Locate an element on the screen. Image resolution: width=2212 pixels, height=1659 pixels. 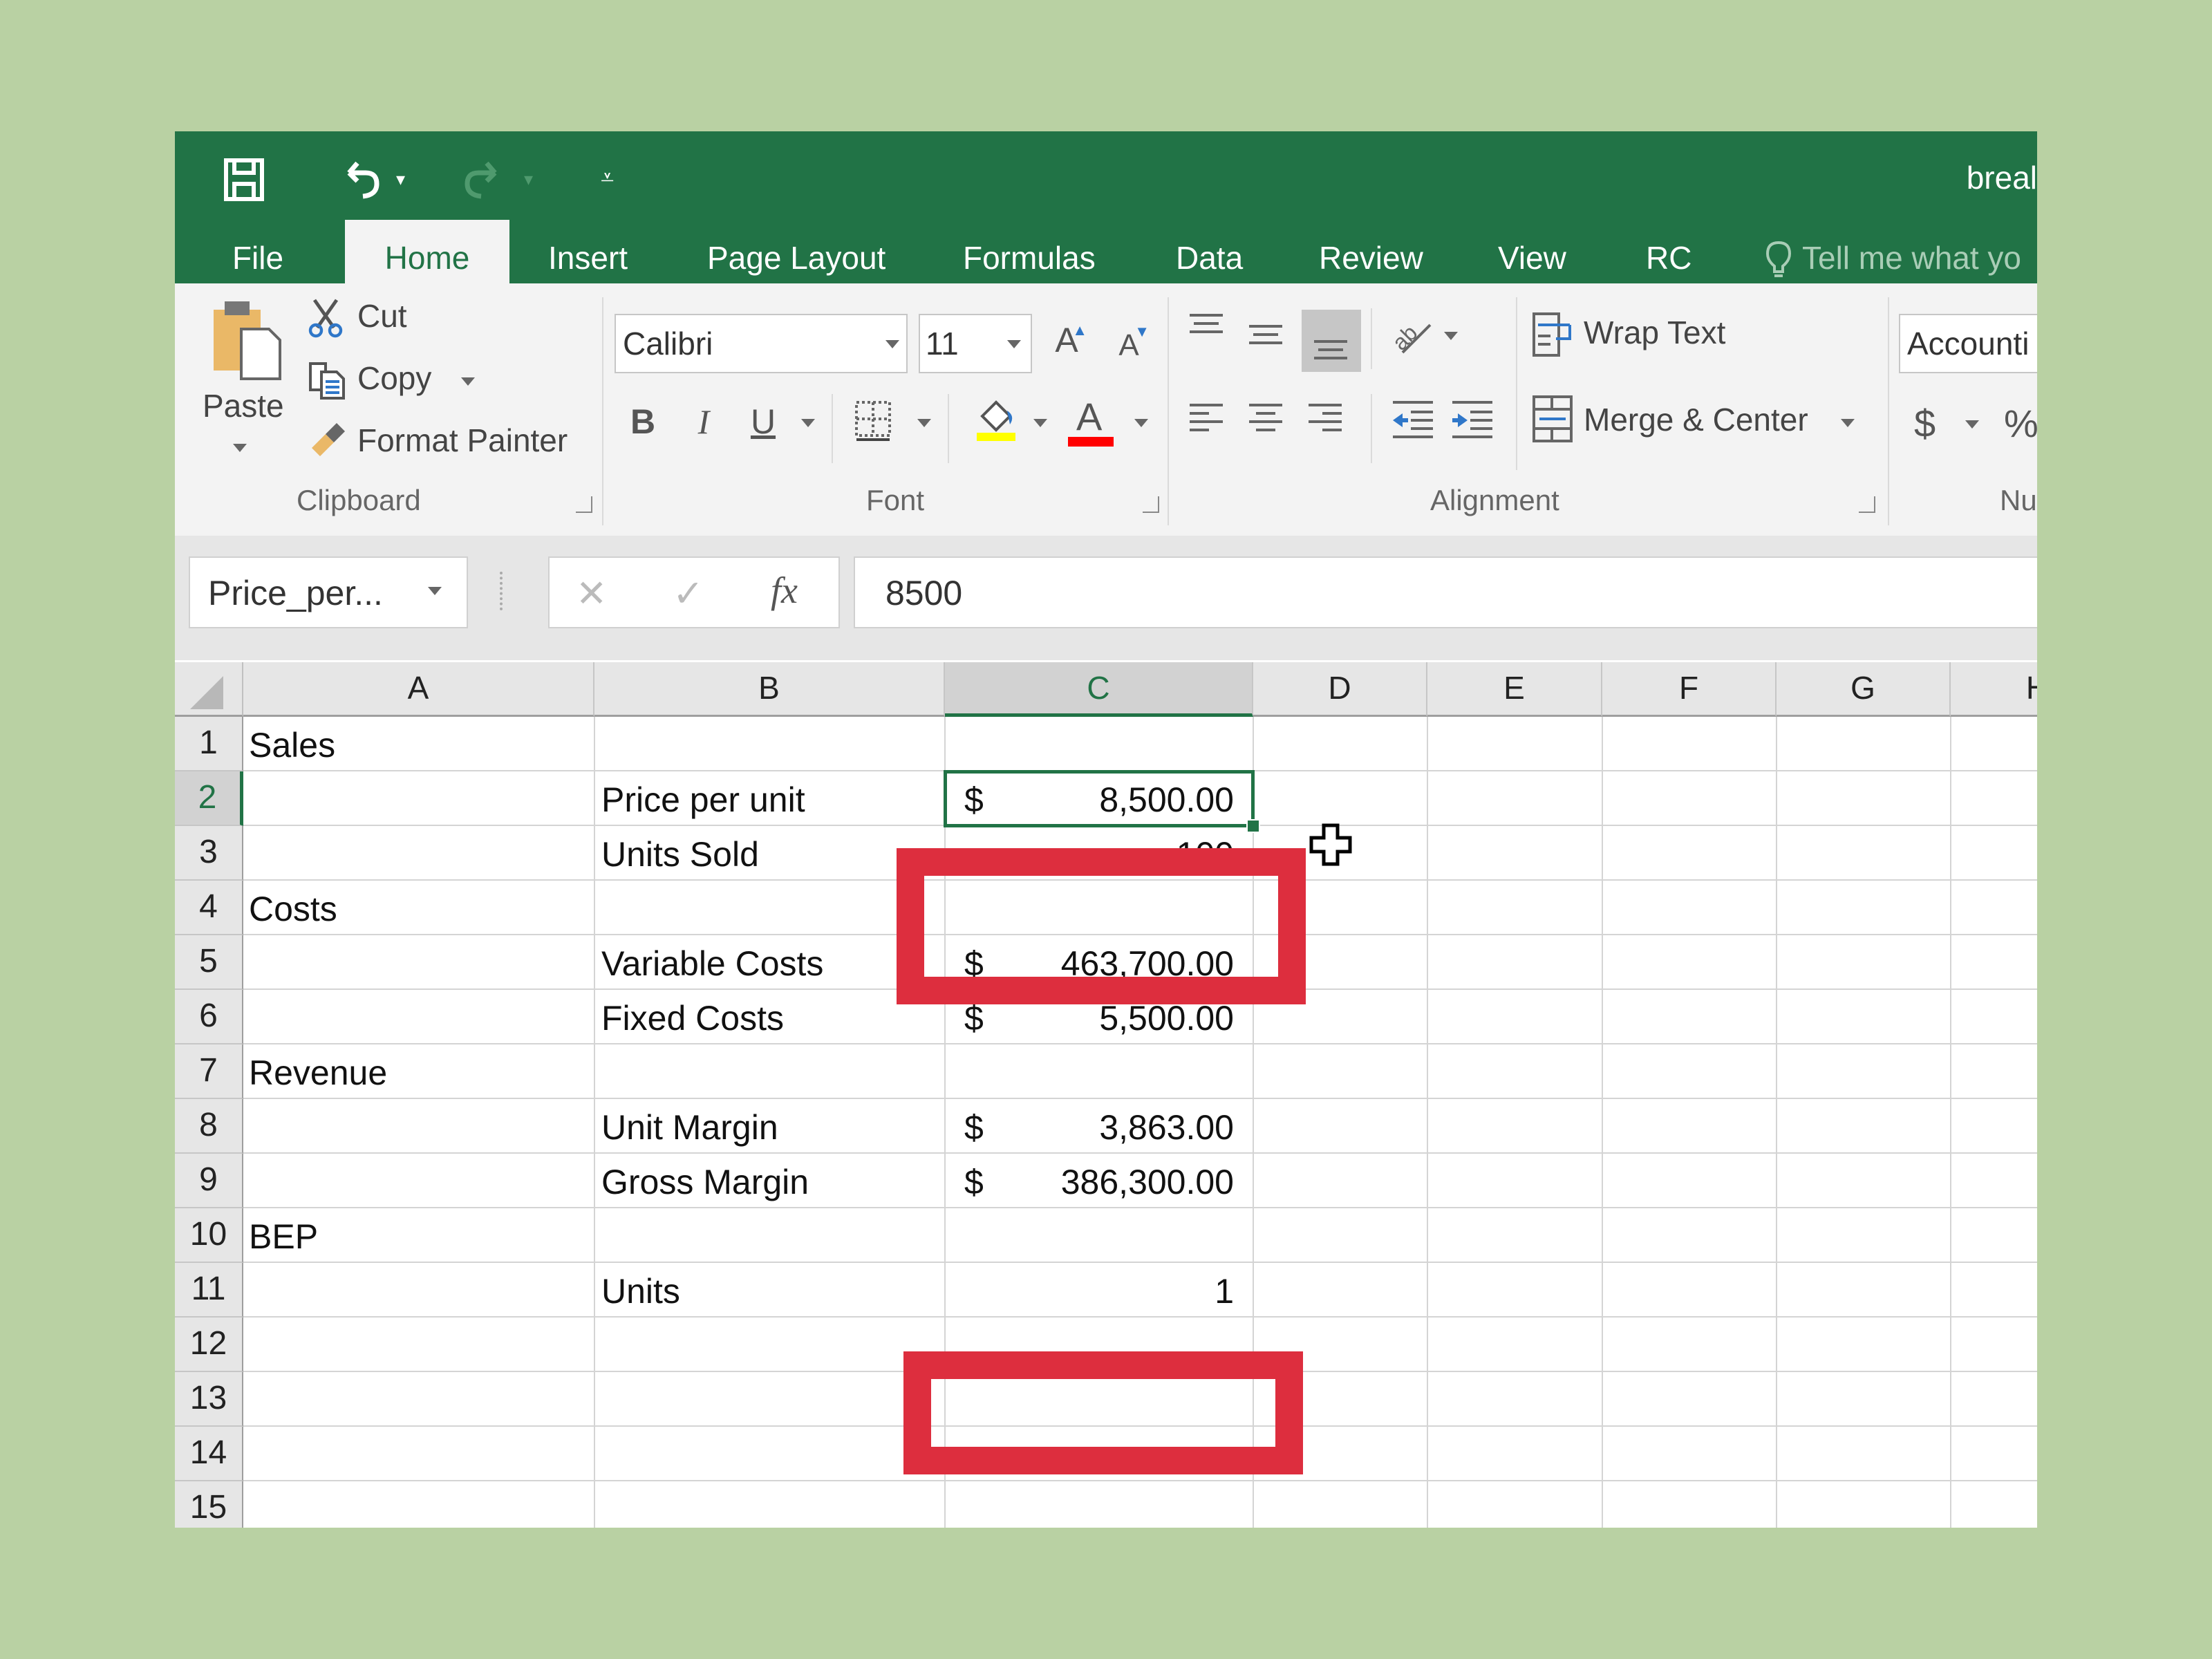
paste-label: Paste is located at coordinates (243, 405).